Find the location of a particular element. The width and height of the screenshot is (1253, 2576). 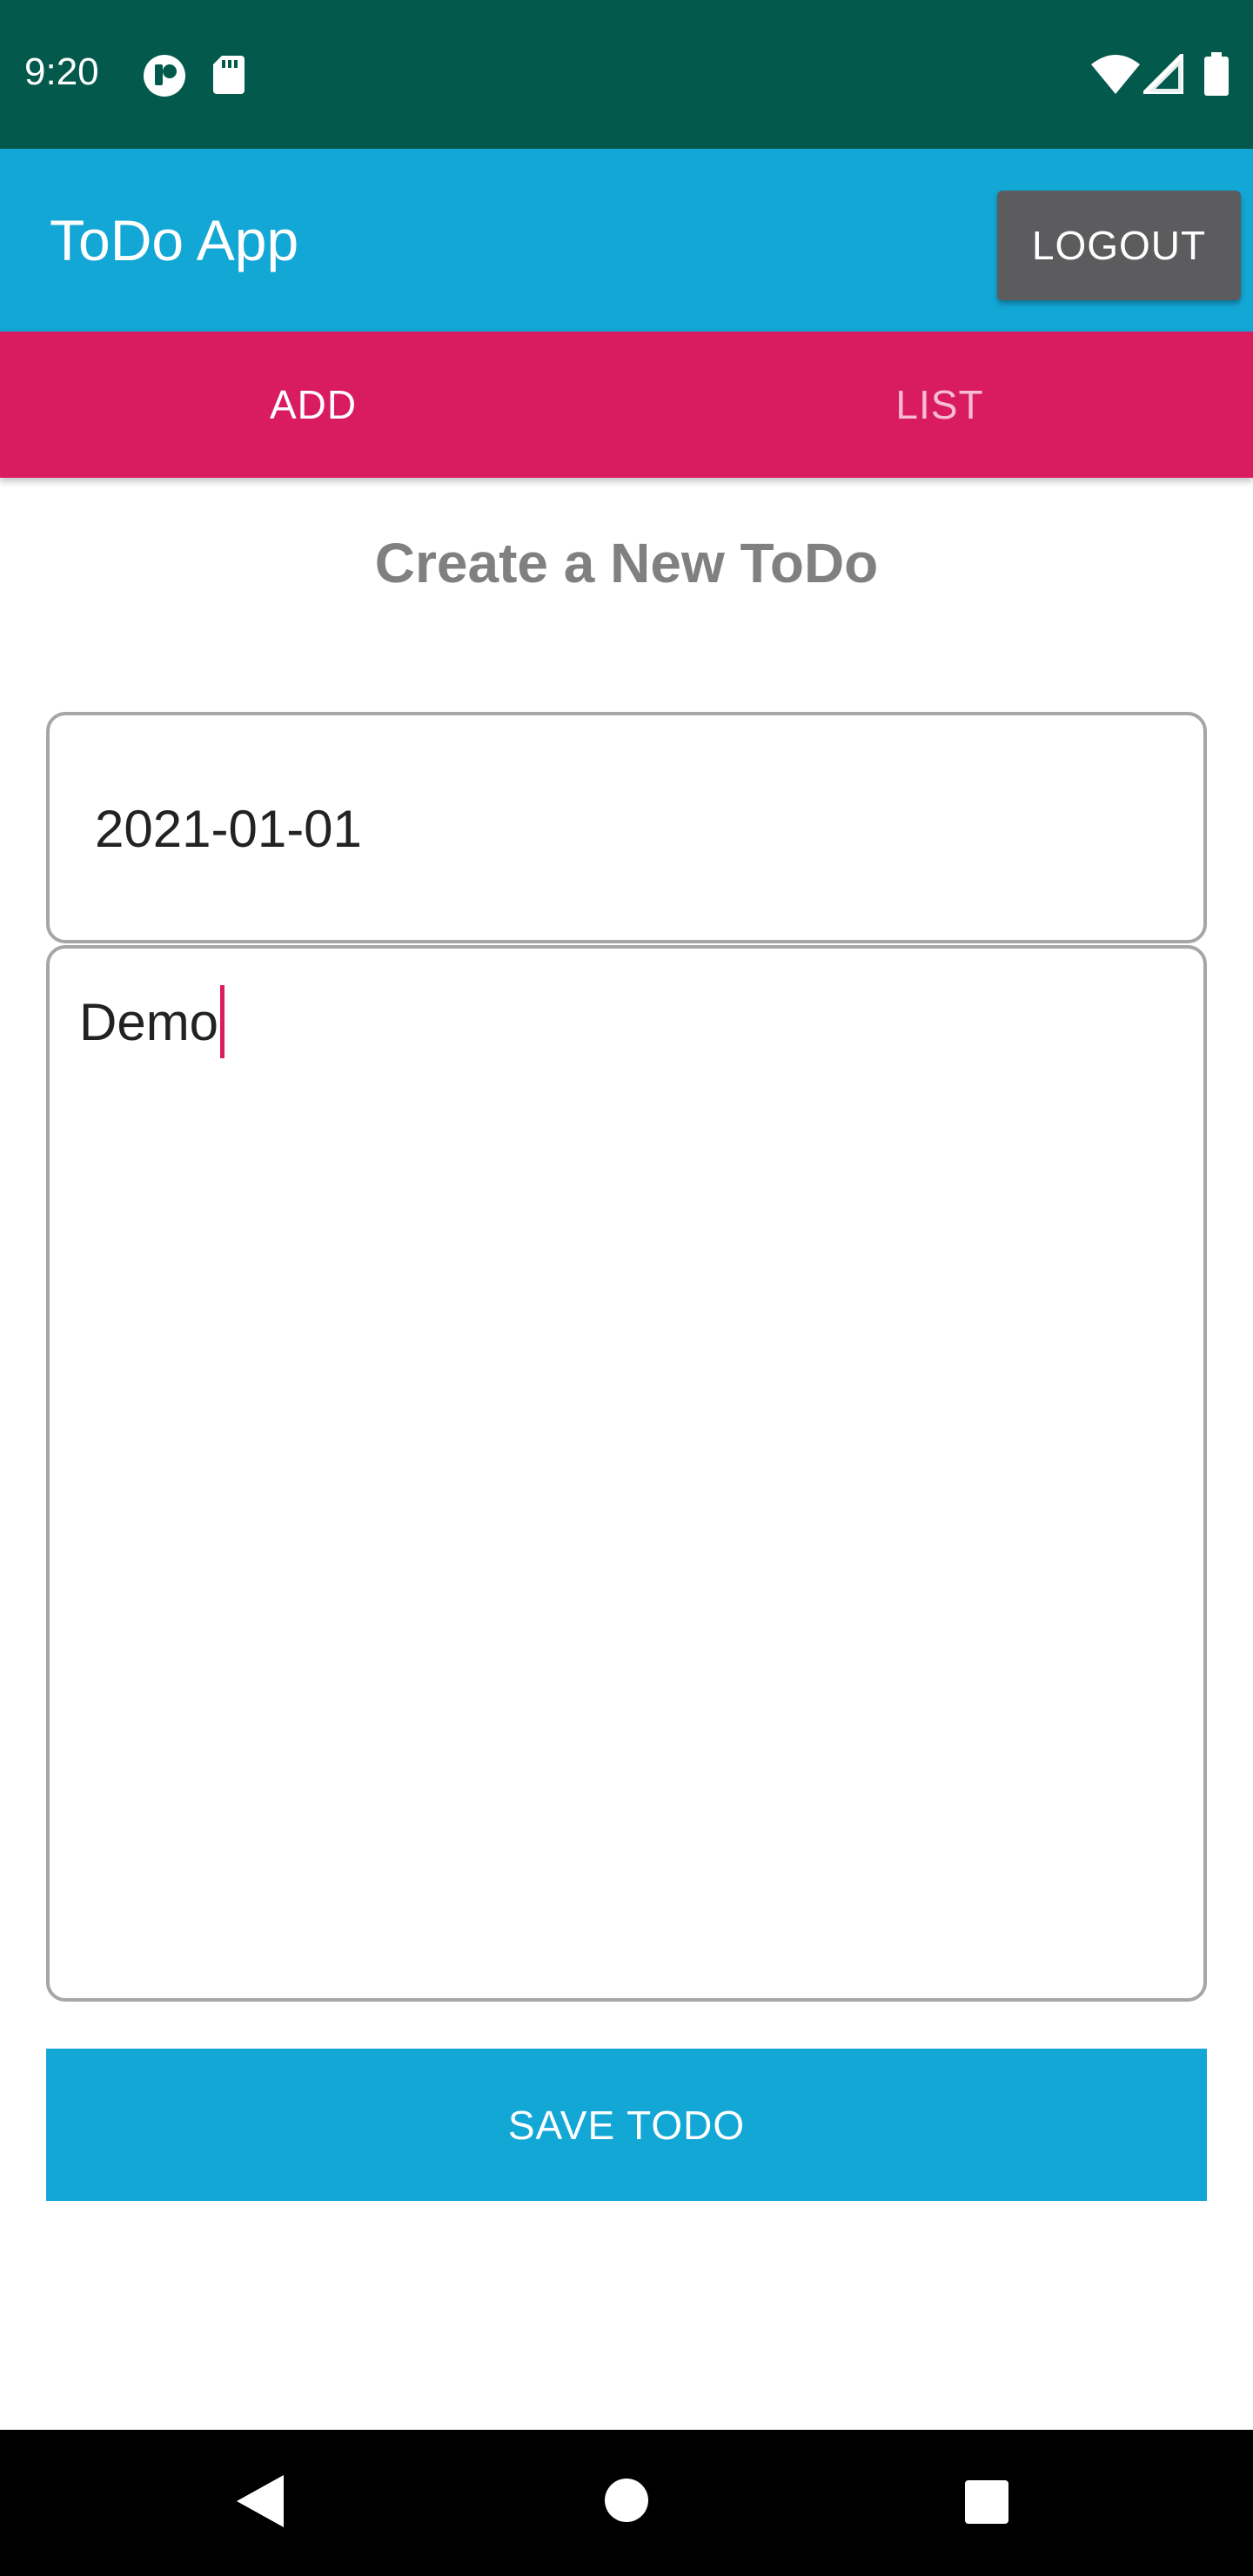

cell-signal-icon is located at coordinates (1161, 73).